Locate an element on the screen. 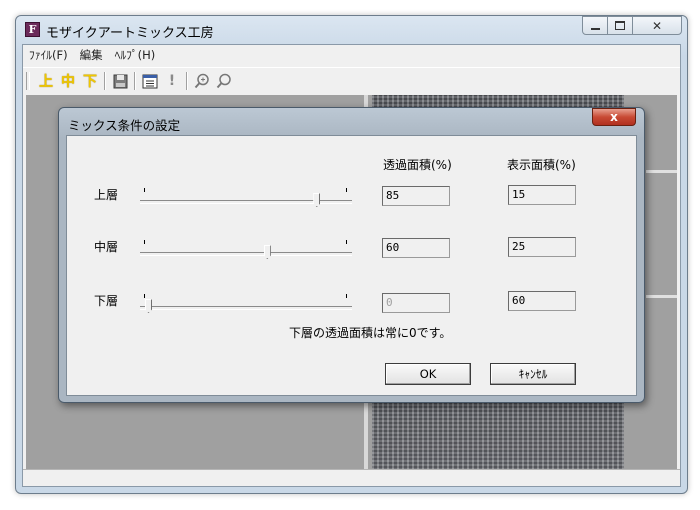  window-title: モザイクアートミックス工房 is located at coordinates (130, 33).